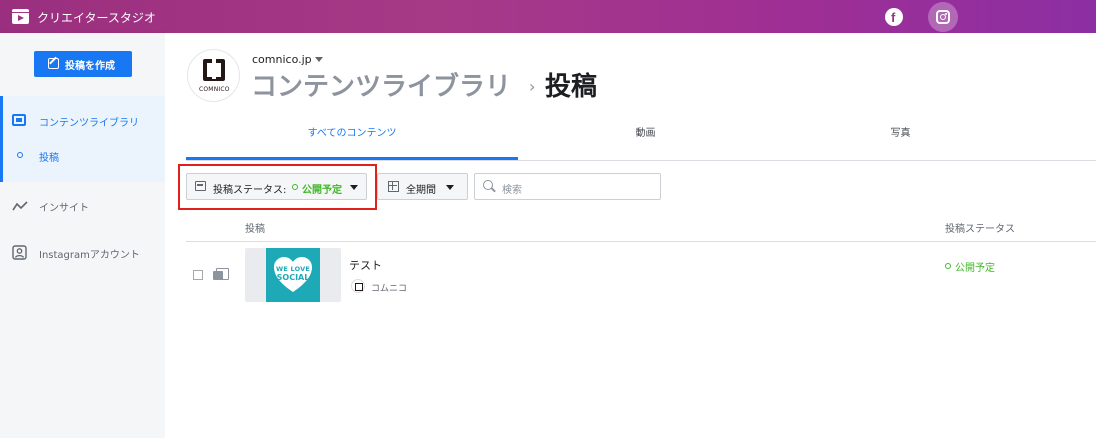 The height and width of the screenshot is (438, 1096). I want to click on table-header-divider, so click(641, 241).